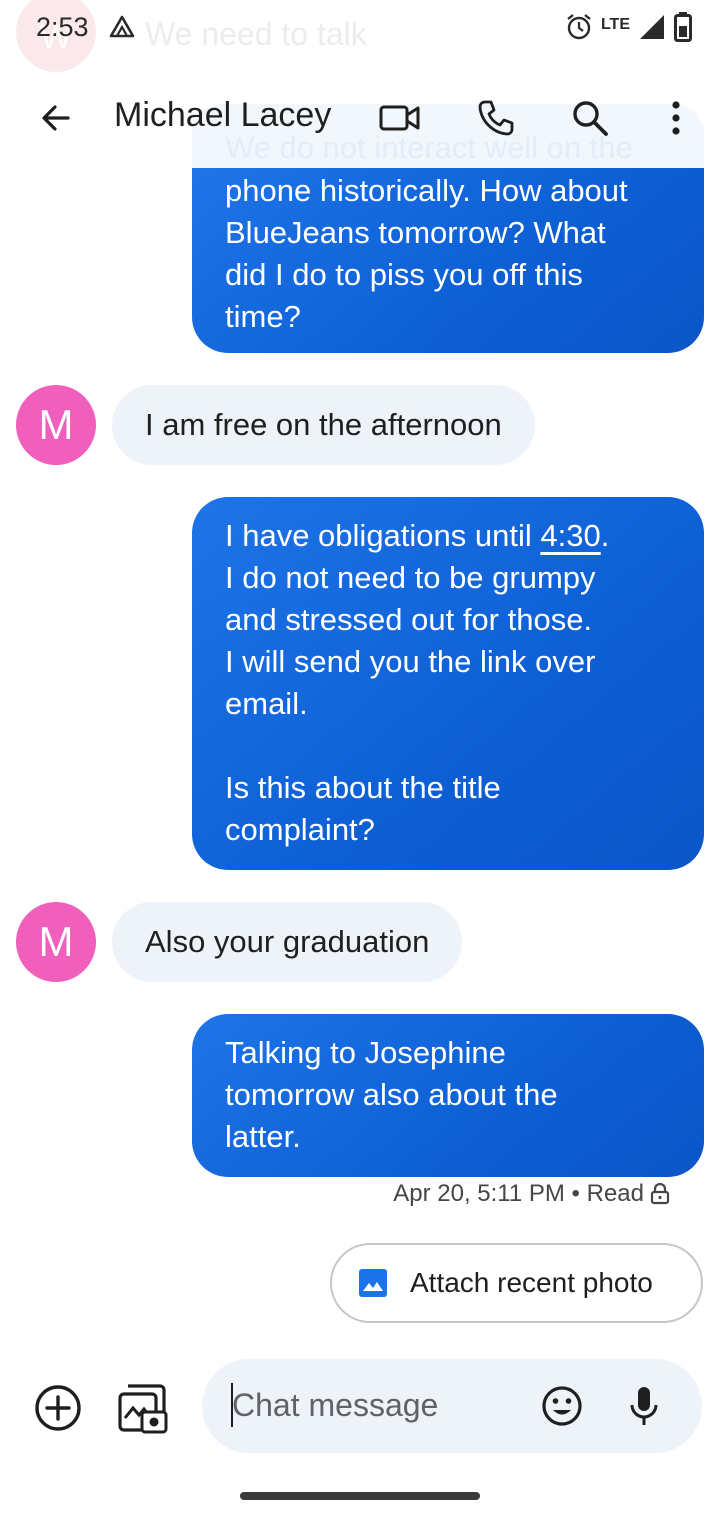  I want to click on incoming-message: Also your graduation, so click(287, 942).